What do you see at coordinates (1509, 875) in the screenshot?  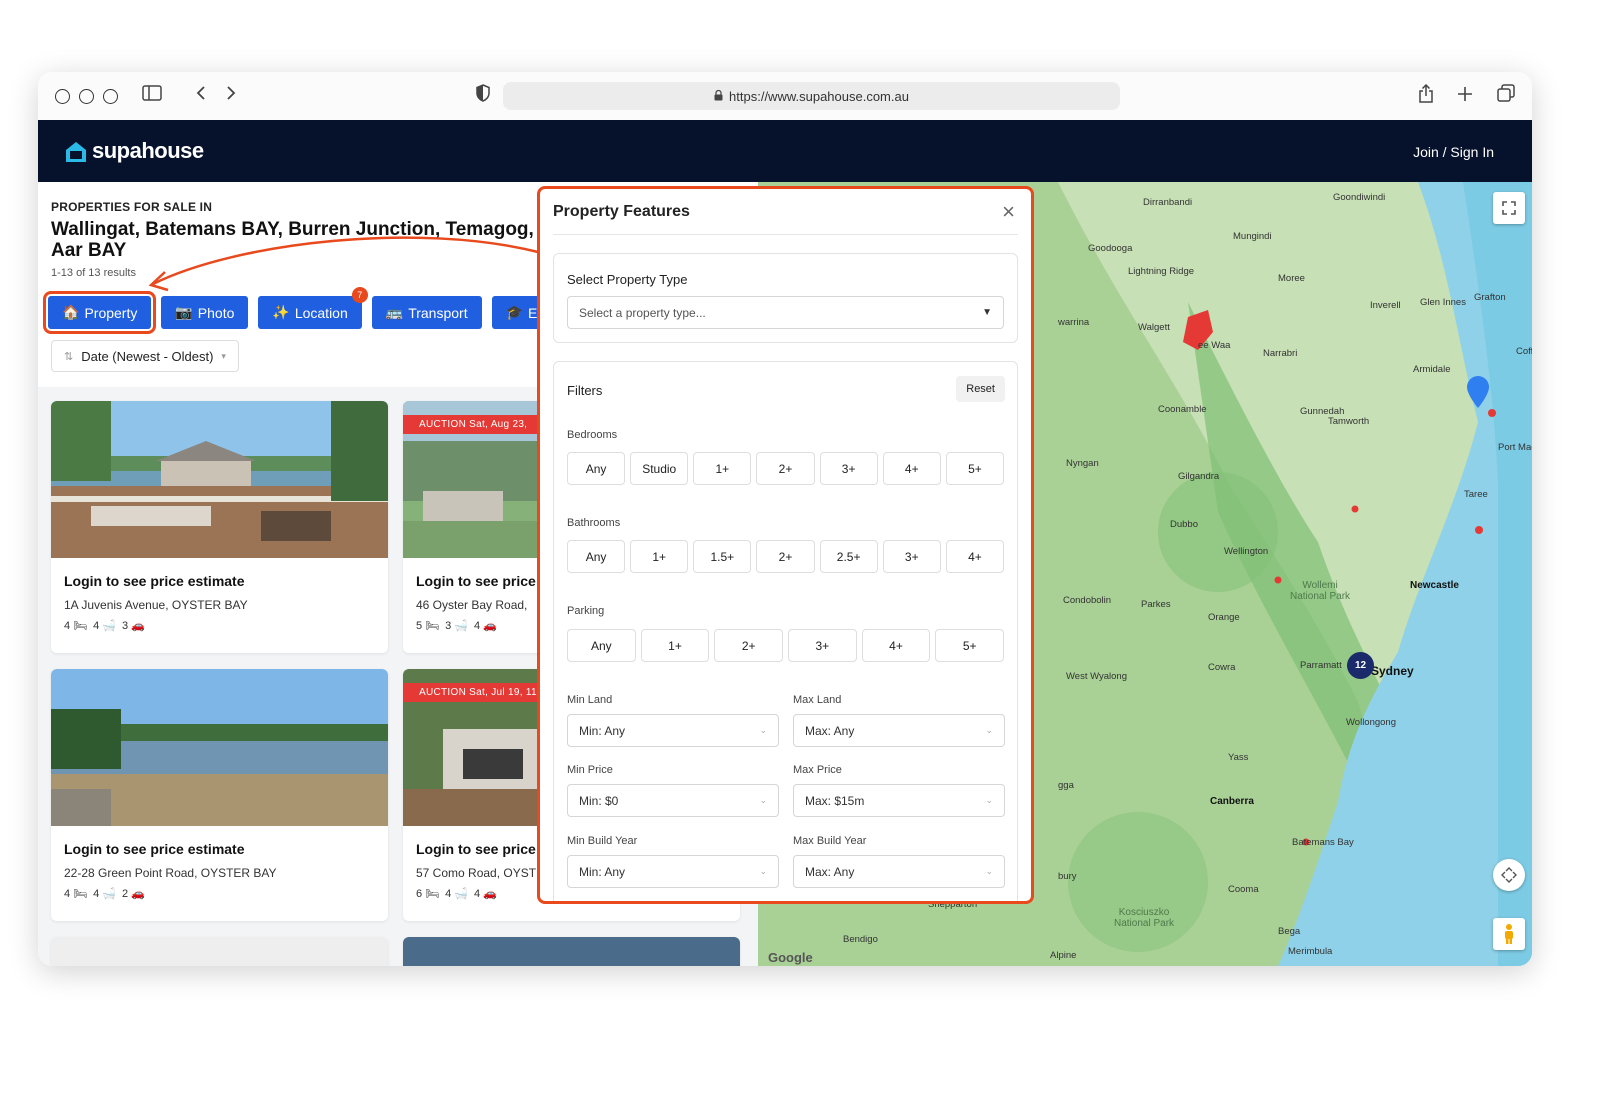 I see `map-pan-control-icon` at bounding box center [1509, 875].